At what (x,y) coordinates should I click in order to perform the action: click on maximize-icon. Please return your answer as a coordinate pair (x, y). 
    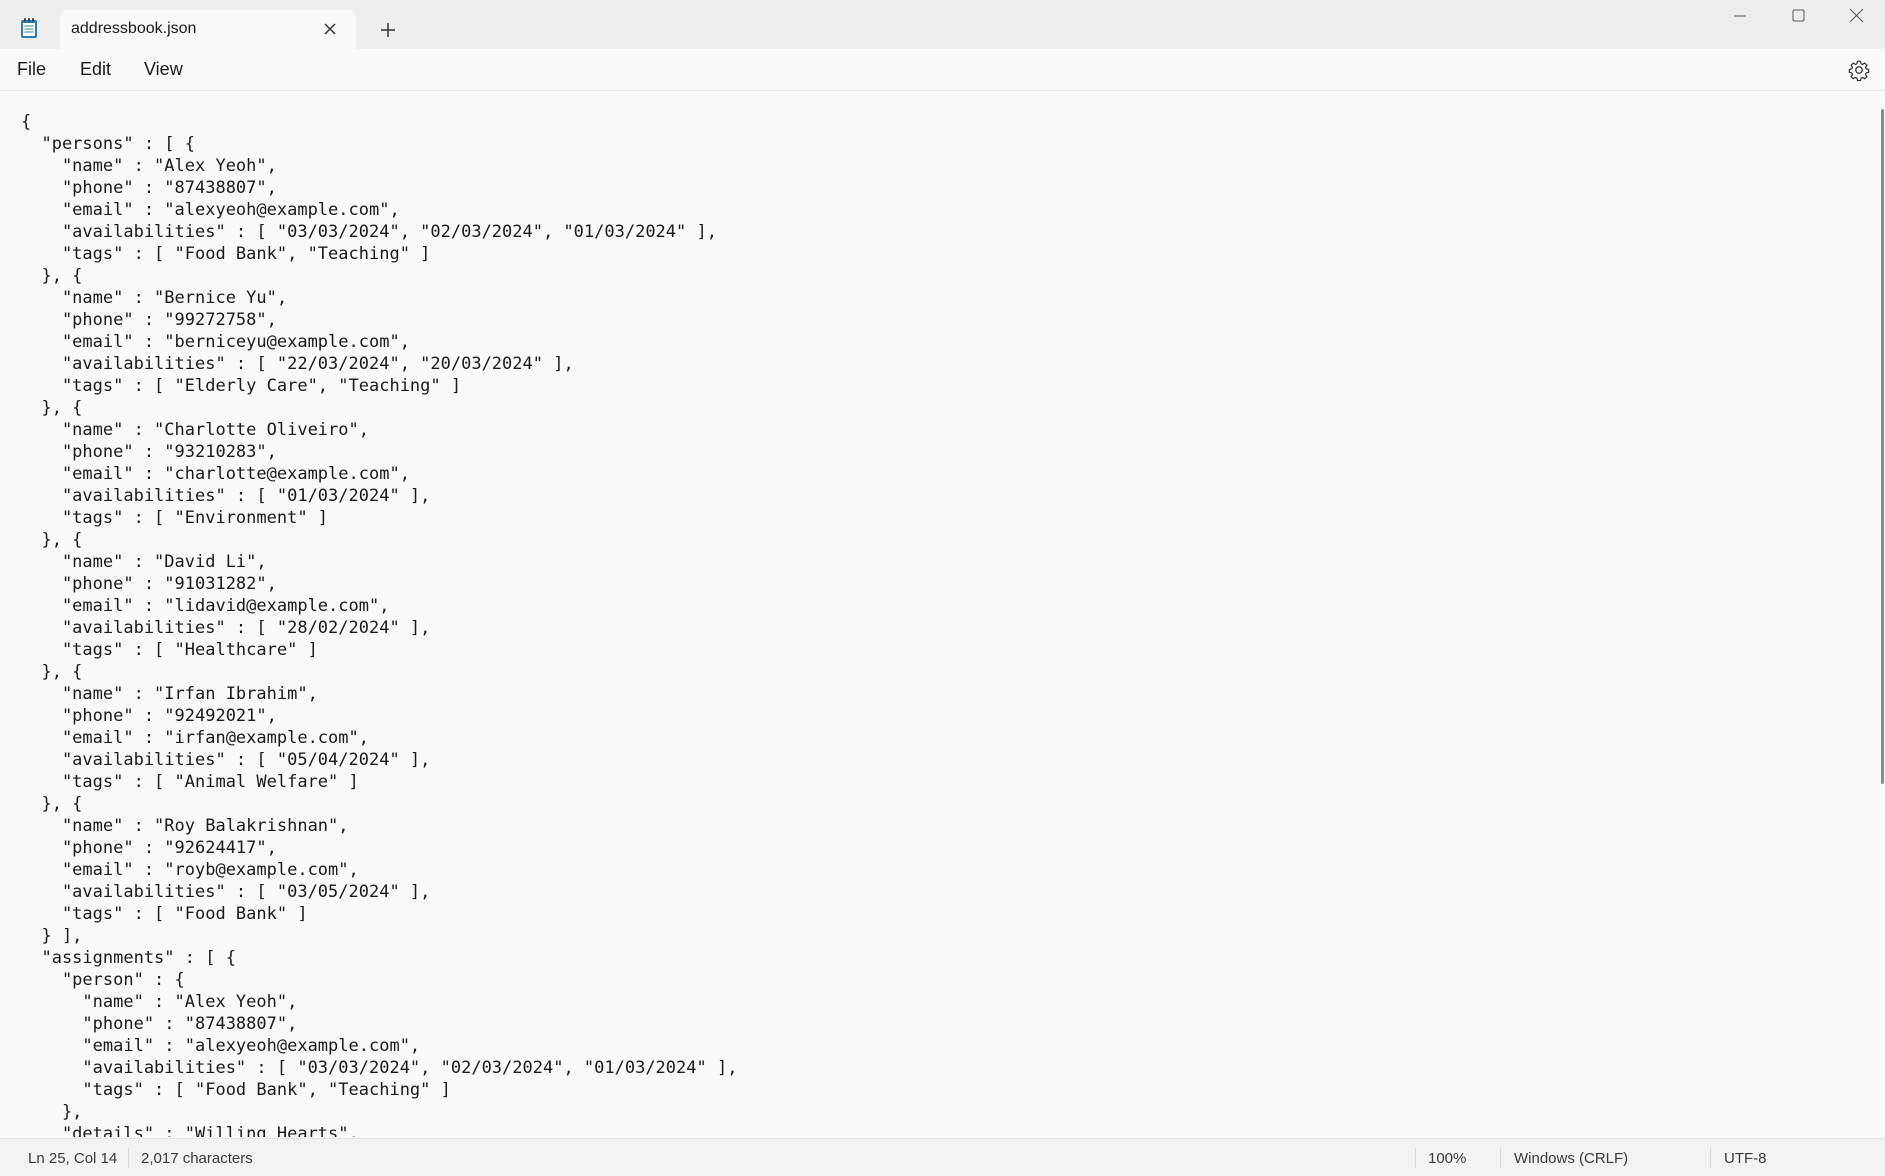
    Looking at the image, I should click on (1798, 15).